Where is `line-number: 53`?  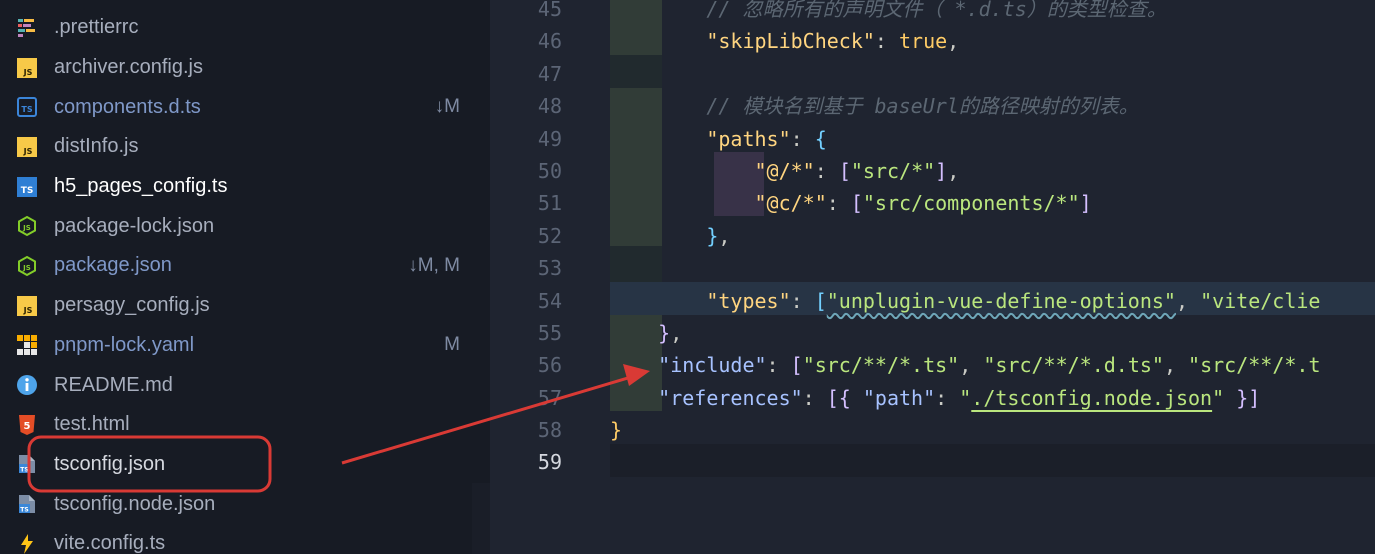 line-number: 53 is located at coordinates (549, 268).